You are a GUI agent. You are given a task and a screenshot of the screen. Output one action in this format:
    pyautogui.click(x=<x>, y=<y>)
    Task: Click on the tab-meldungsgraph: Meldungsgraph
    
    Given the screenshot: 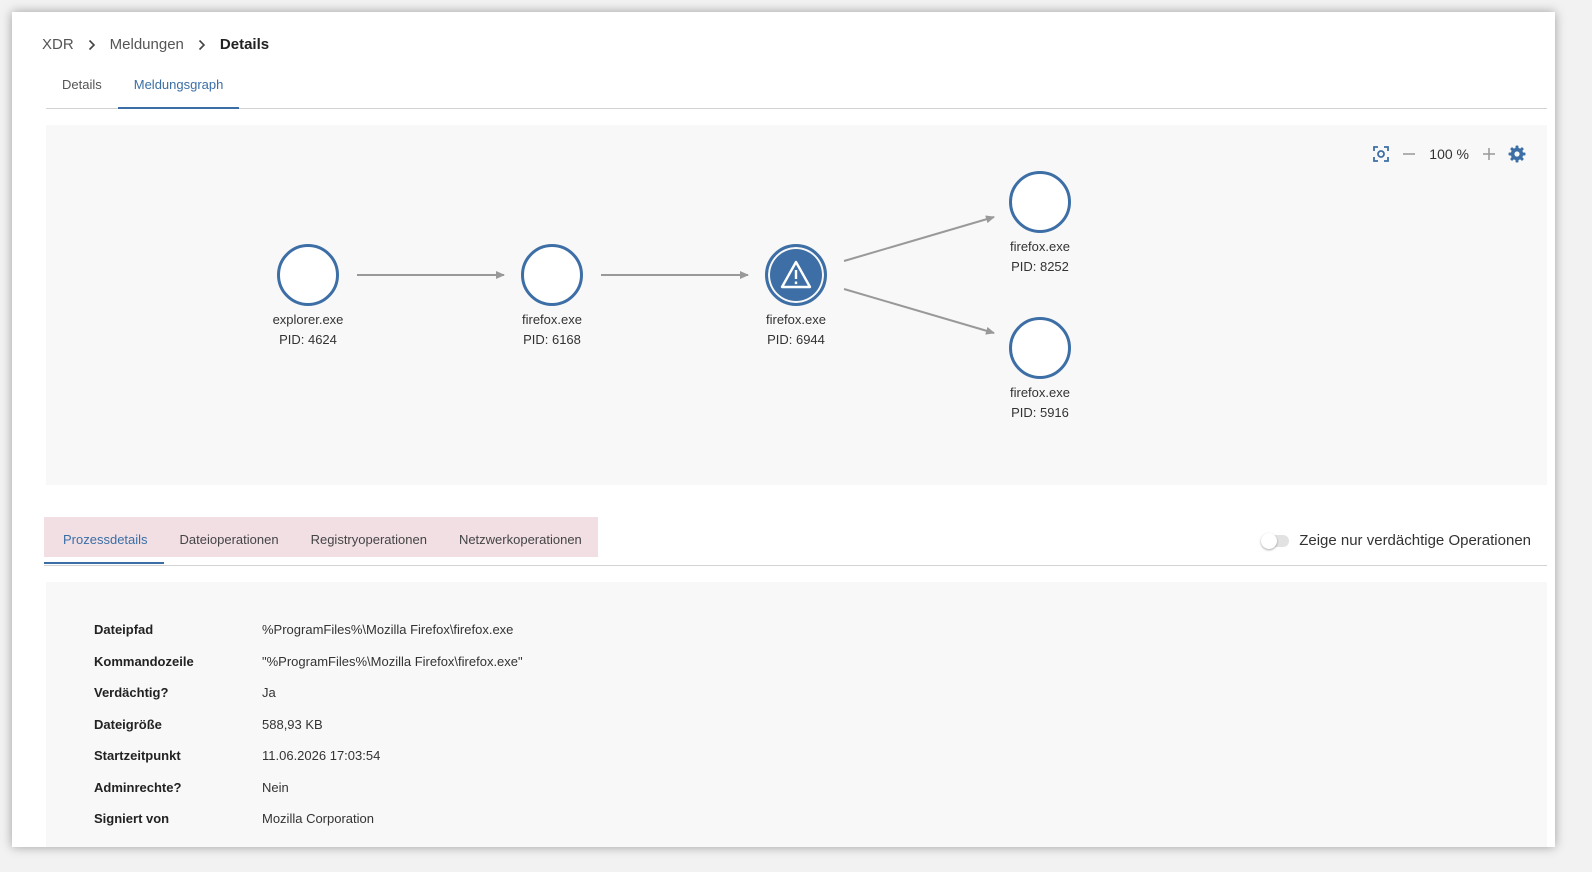 What is the action you would take?
    pyautogui.click(x=178, y=88)
    